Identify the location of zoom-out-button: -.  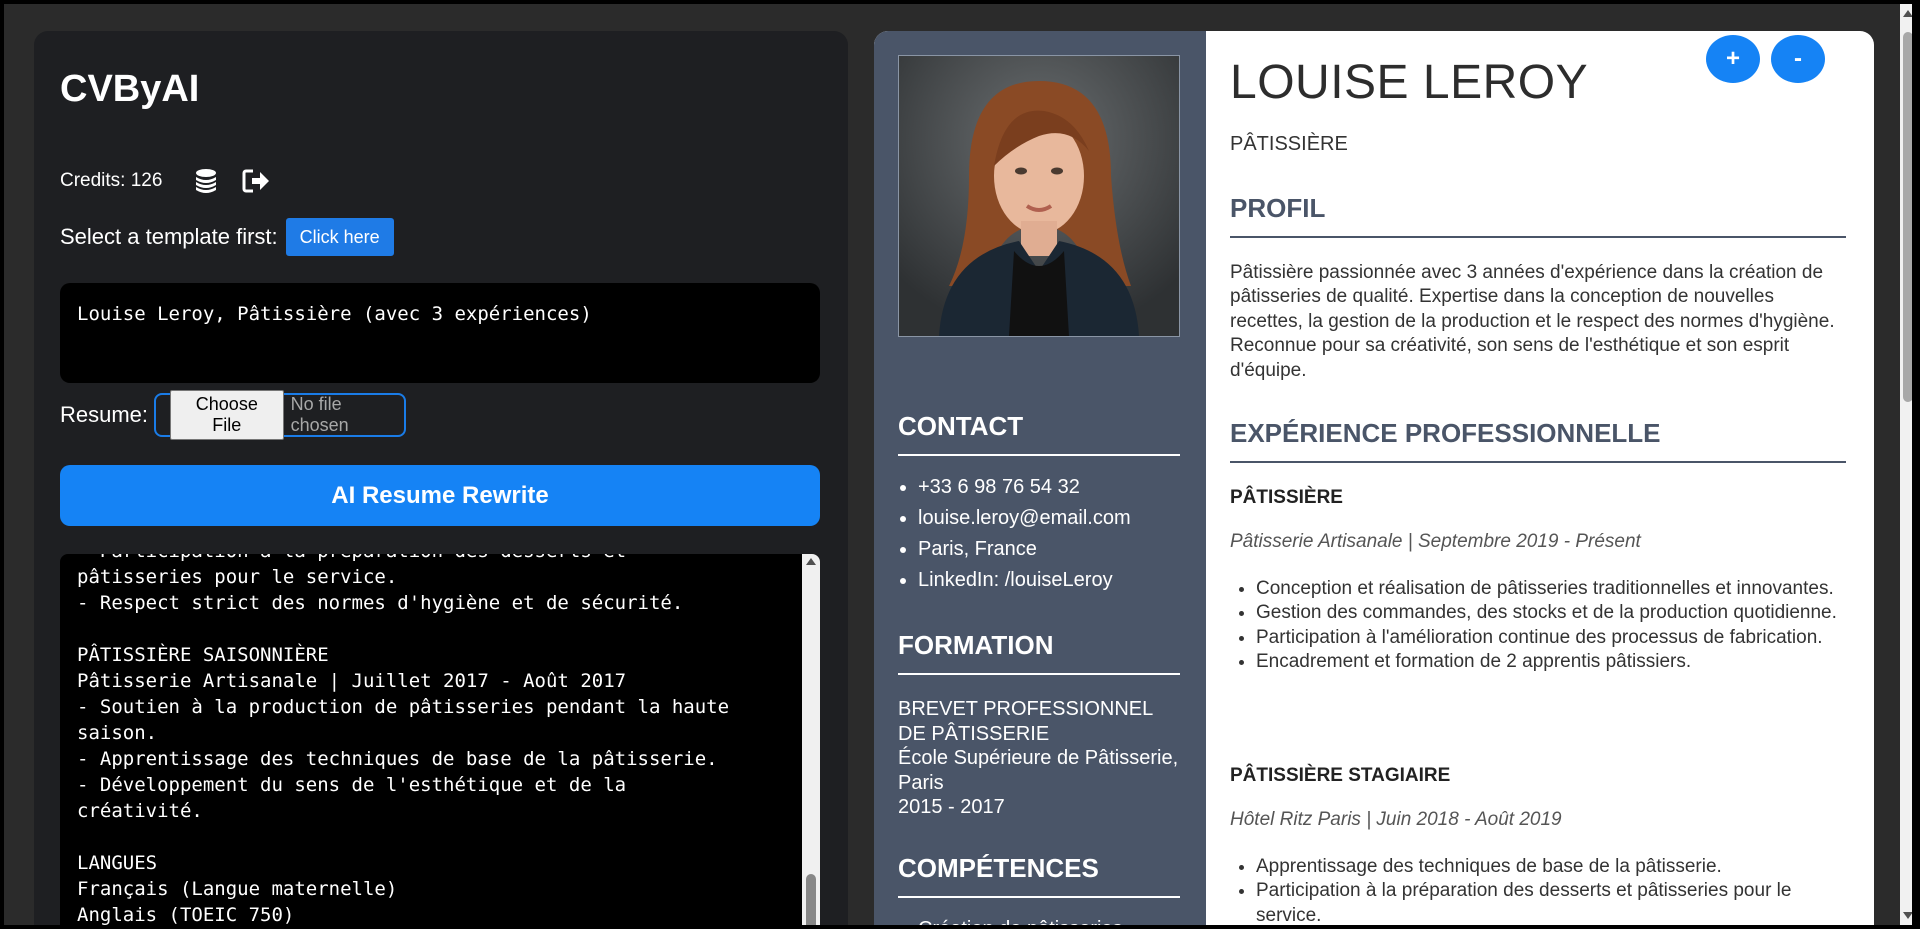
(1798, 59).